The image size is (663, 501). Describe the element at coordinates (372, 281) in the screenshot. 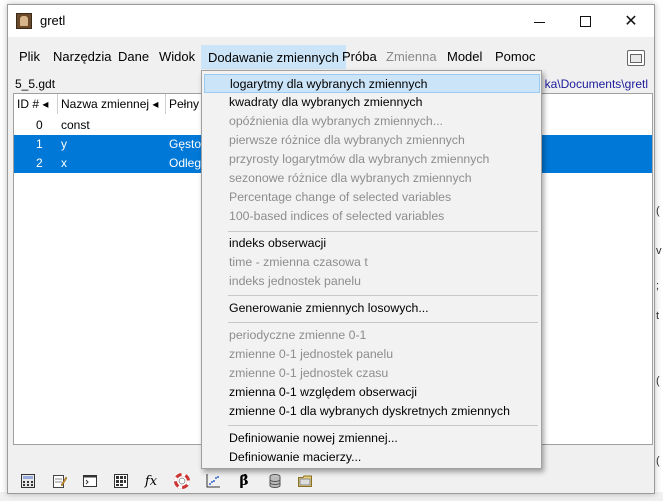

I see `menu-item-indeks-panelu: indeks jednostek panelu` at that location.